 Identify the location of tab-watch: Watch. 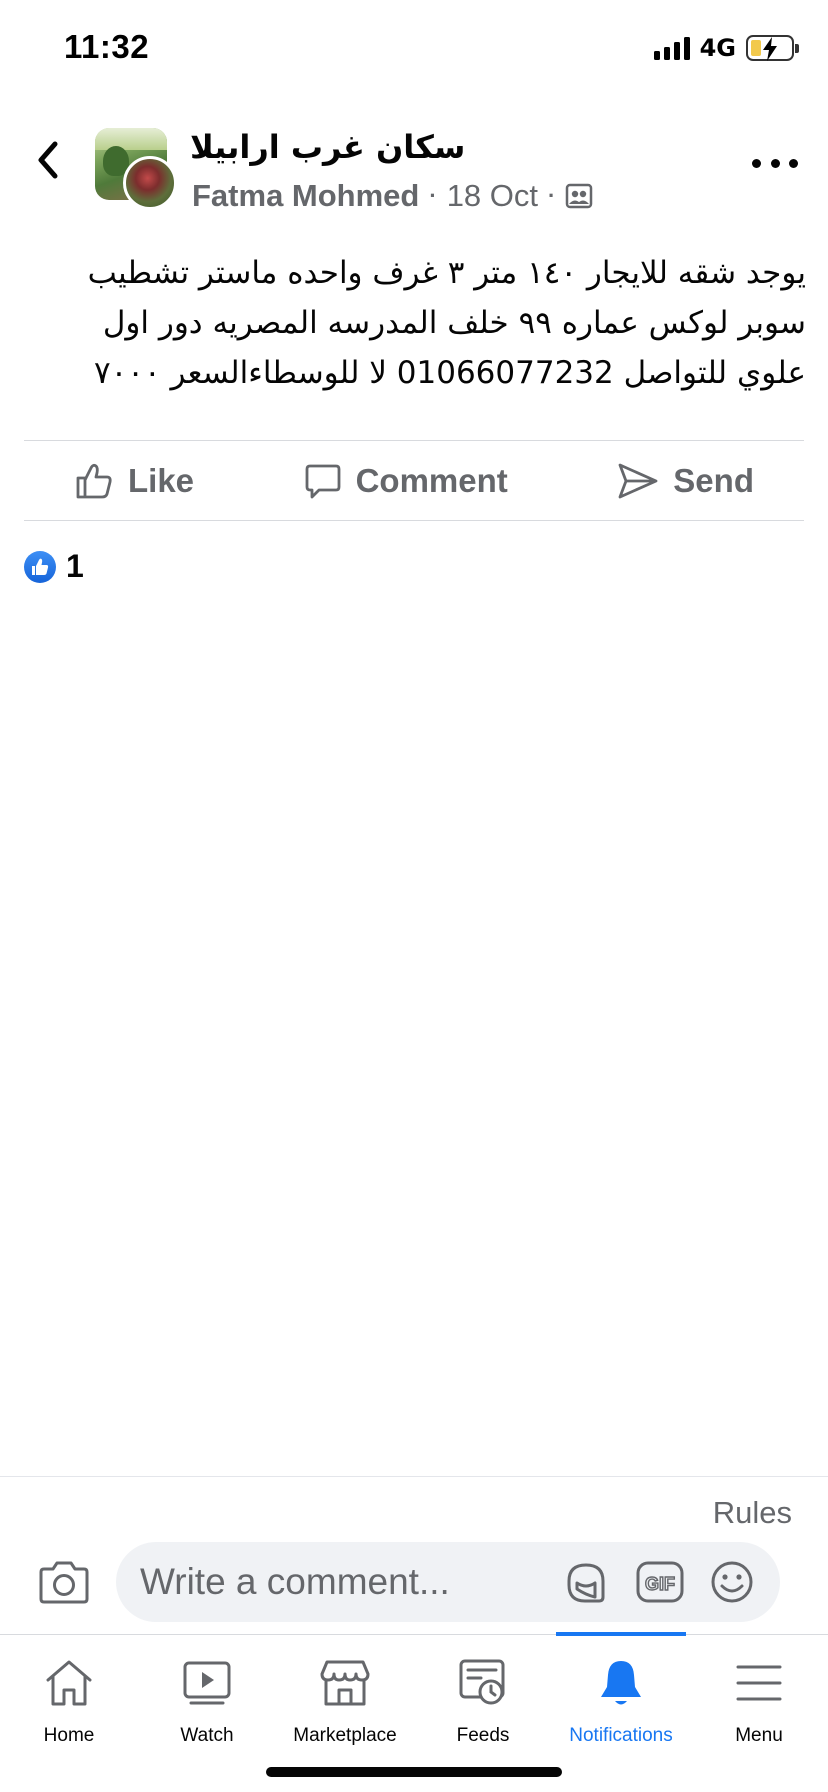
(207, 1713).